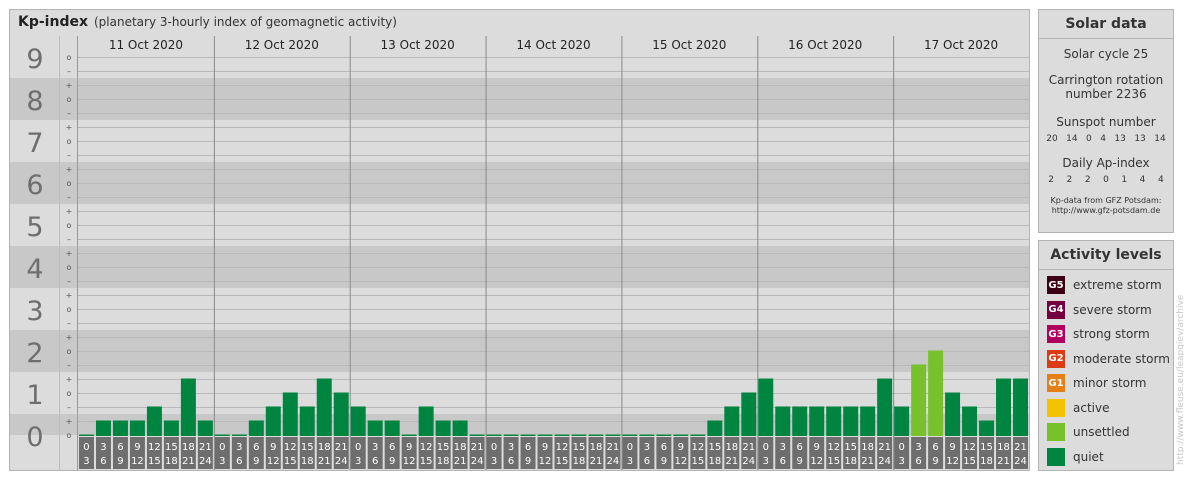  What do you see at coordinates (53, 22) in the screenshot?
I see `chart-title: Kp-index` at bounding box center [53, 22].